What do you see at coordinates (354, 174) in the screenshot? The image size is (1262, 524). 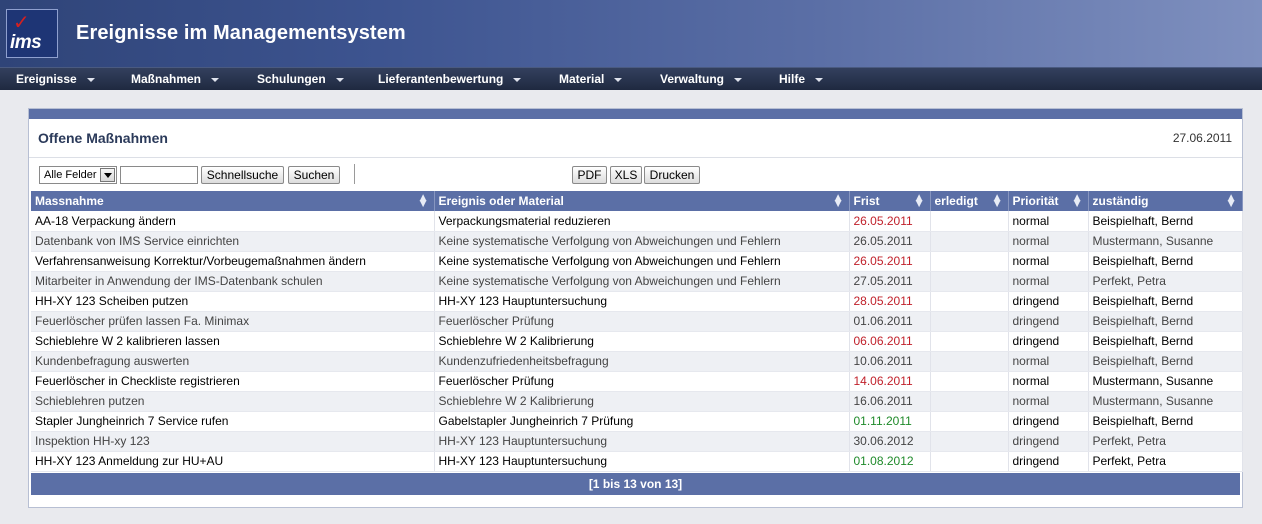 I see `toolbar-separator` at bounding box center [354, 174].